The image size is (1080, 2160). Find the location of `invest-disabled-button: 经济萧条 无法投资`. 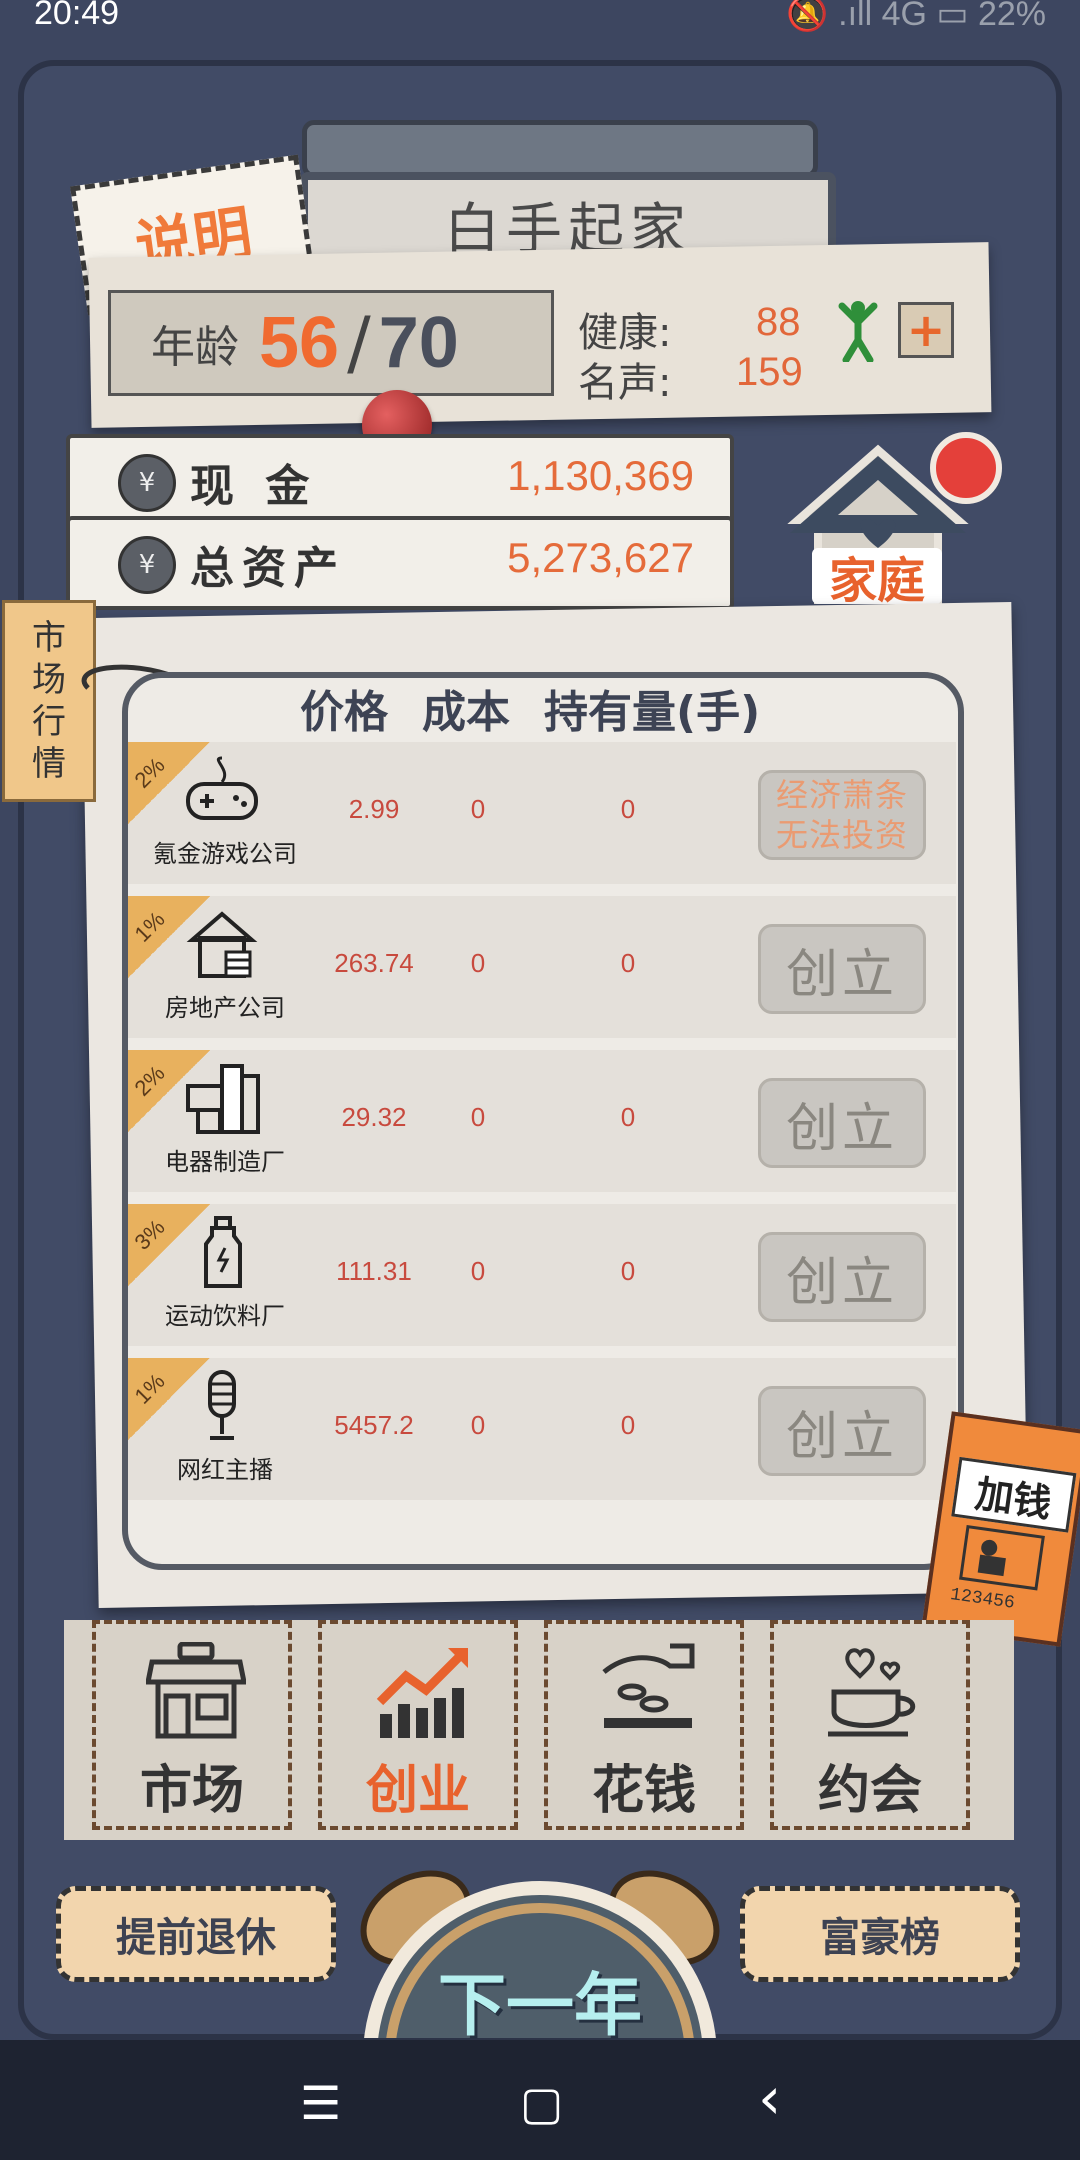

invest-disabled-button: 经济萧条 无法投资 is located at coordinates (842, 815).